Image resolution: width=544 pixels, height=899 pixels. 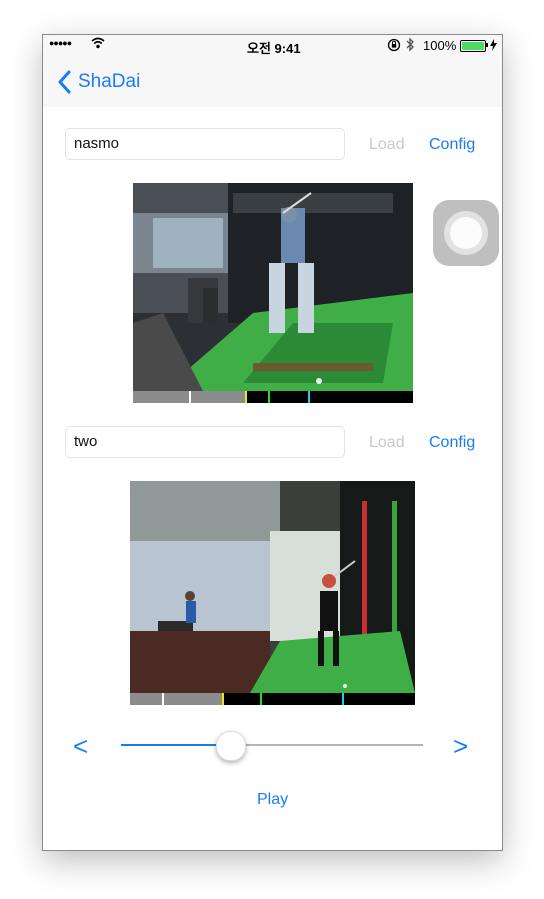 I want to click on wifi-icon, so click(x=98, y=44).